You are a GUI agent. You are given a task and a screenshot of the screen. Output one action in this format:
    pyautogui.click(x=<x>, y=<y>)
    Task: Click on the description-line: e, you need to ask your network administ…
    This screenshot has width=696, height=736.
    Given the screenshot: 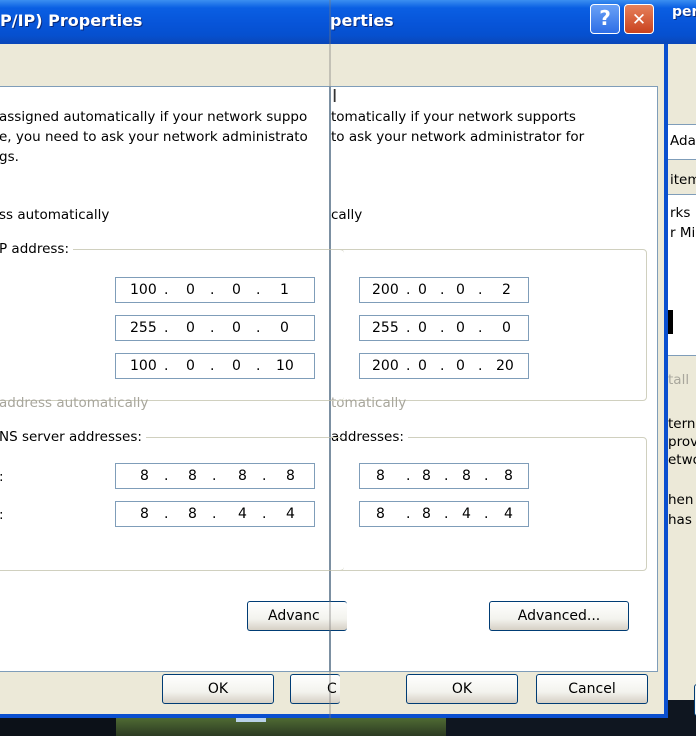 What is the action you would take?
    pyautogui.click(x=154, y=137)
    